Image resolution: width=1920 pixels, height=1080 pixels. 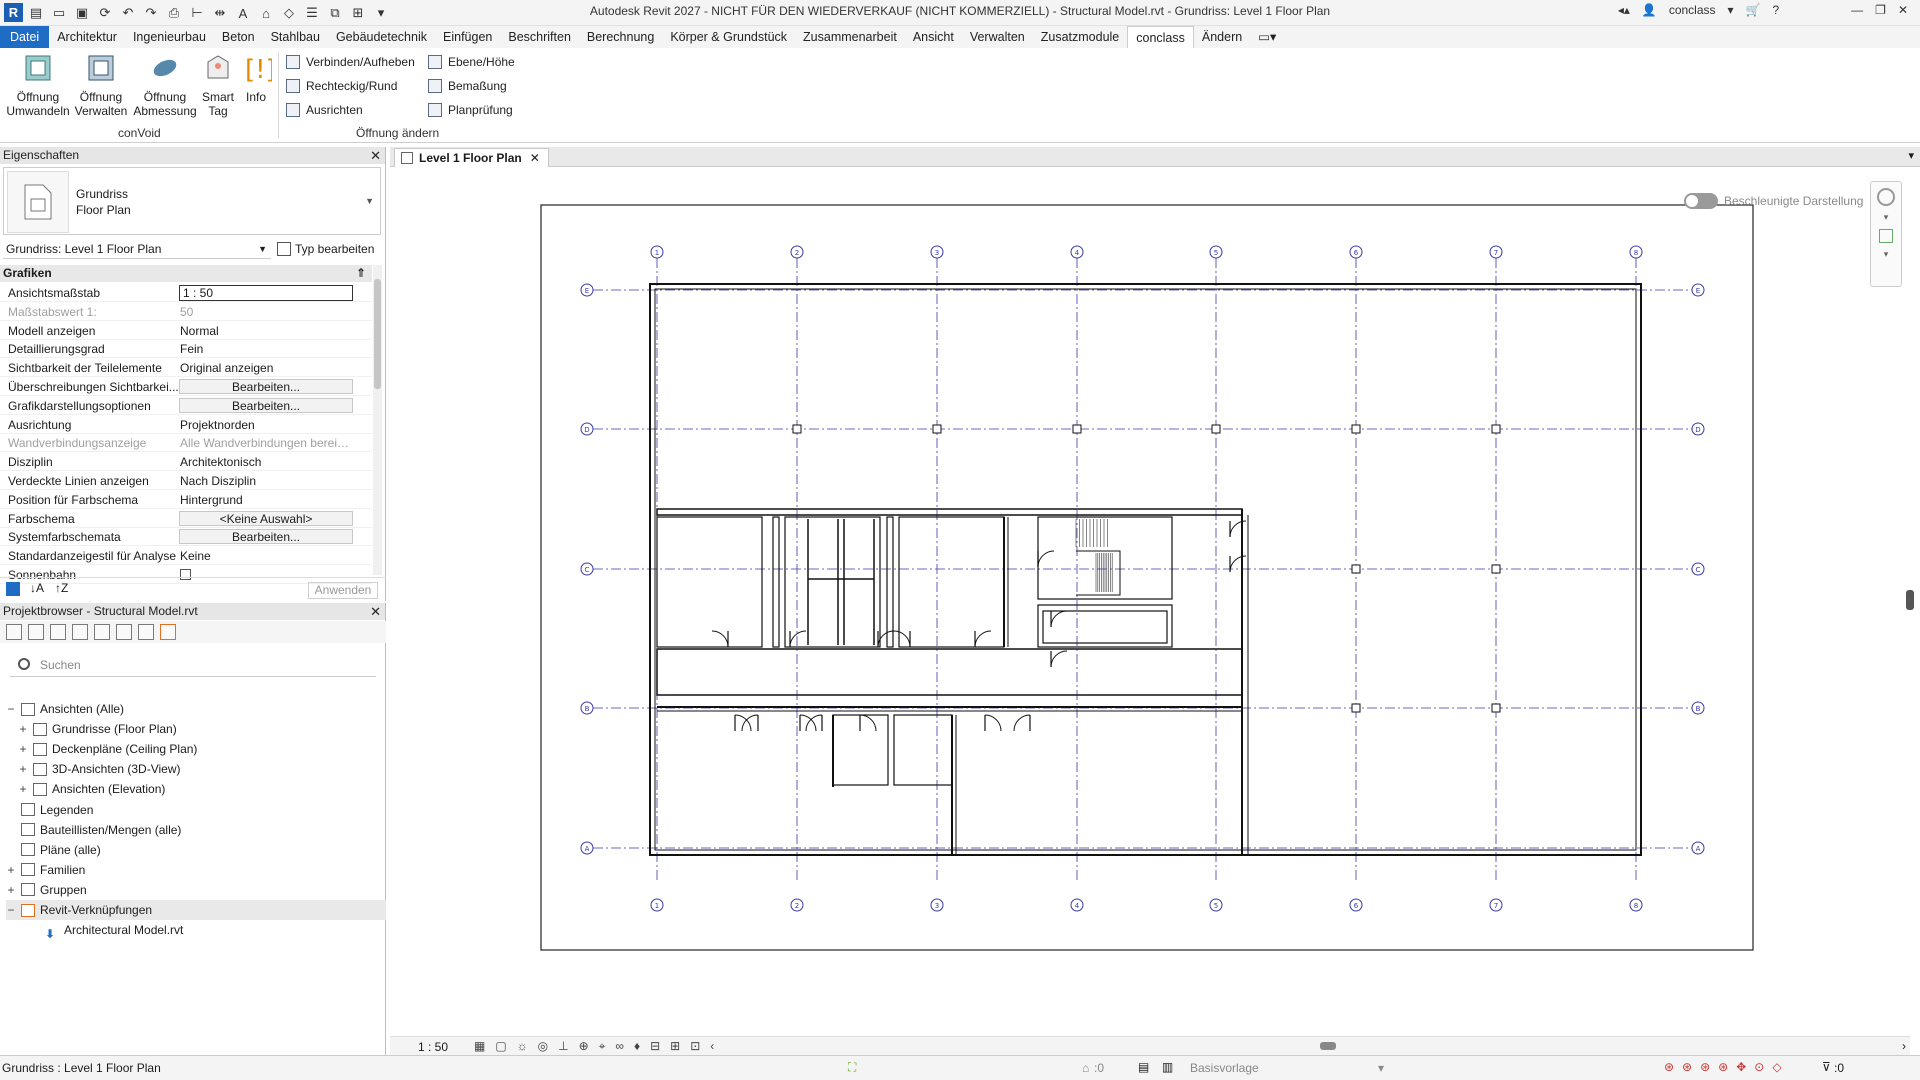 I want to click on tab-zusammenarbeit: Zusammenarbeit, so click(x=850, y=37).